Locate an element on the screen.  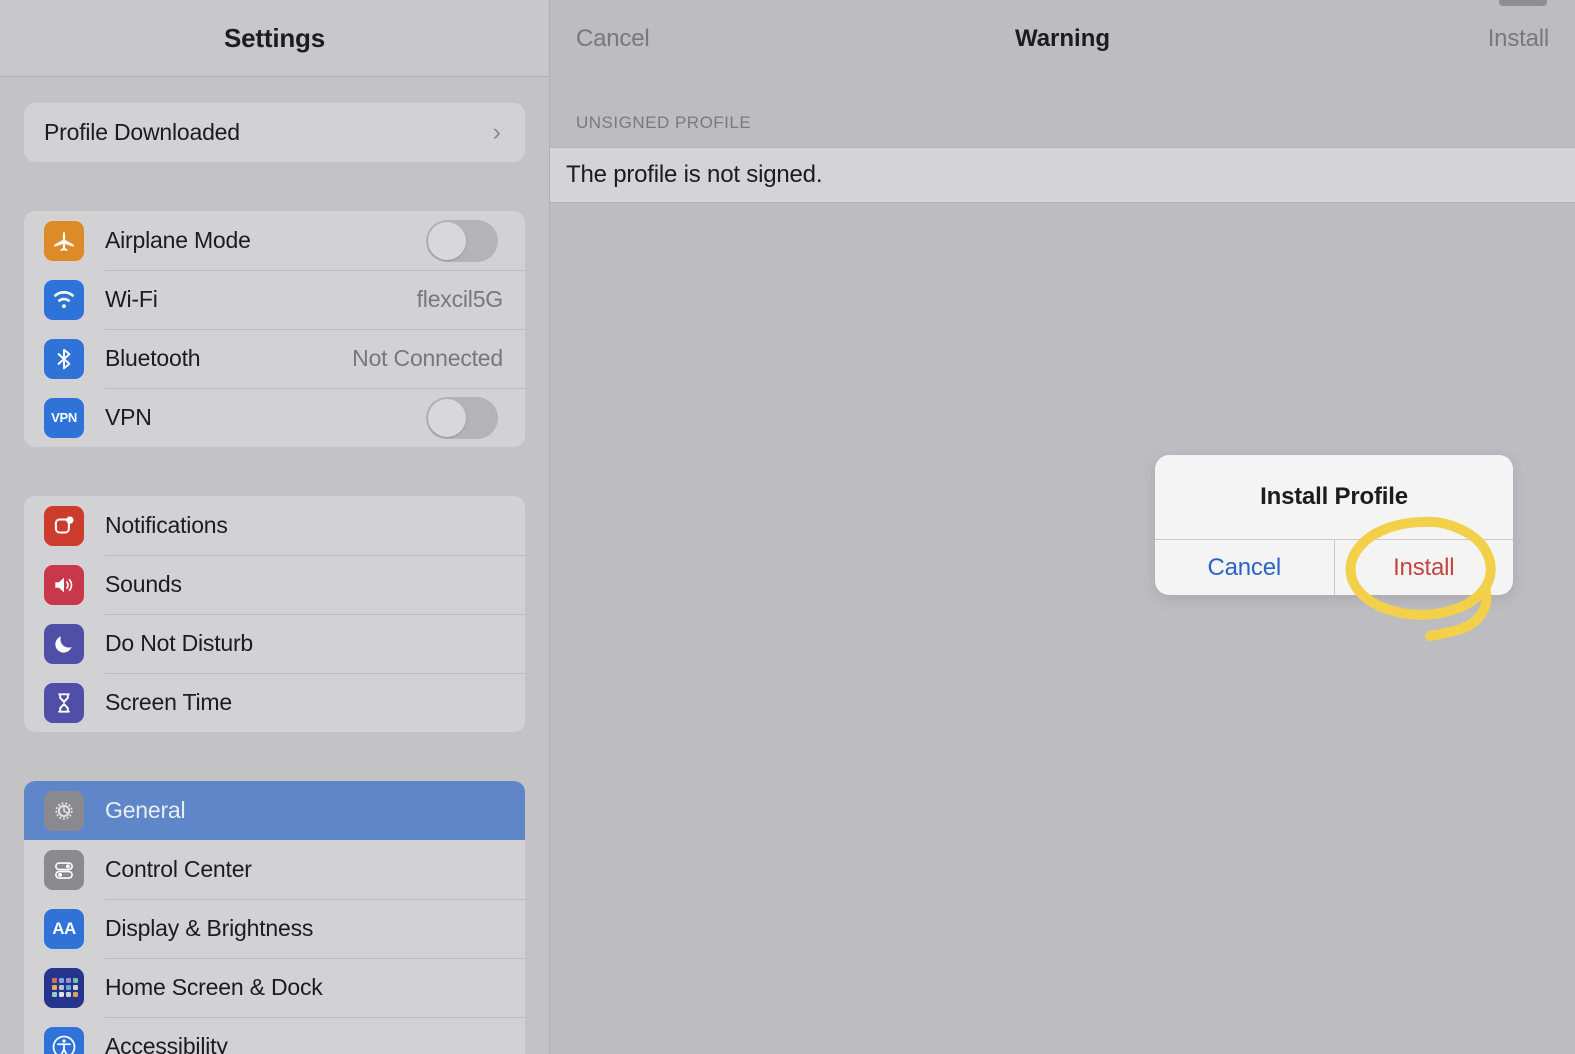
sidebar-header: Settings is located at coordinates (274, 38).